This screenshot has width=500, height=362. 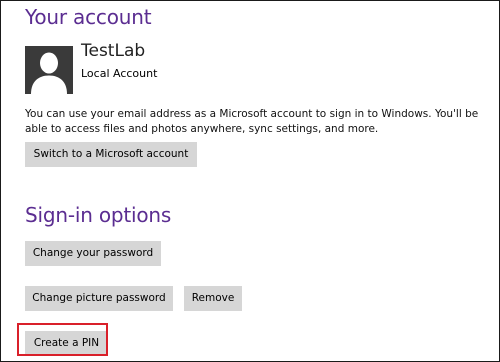 I want to click on change-password-button: Change your password, so click(x=93, y=253).